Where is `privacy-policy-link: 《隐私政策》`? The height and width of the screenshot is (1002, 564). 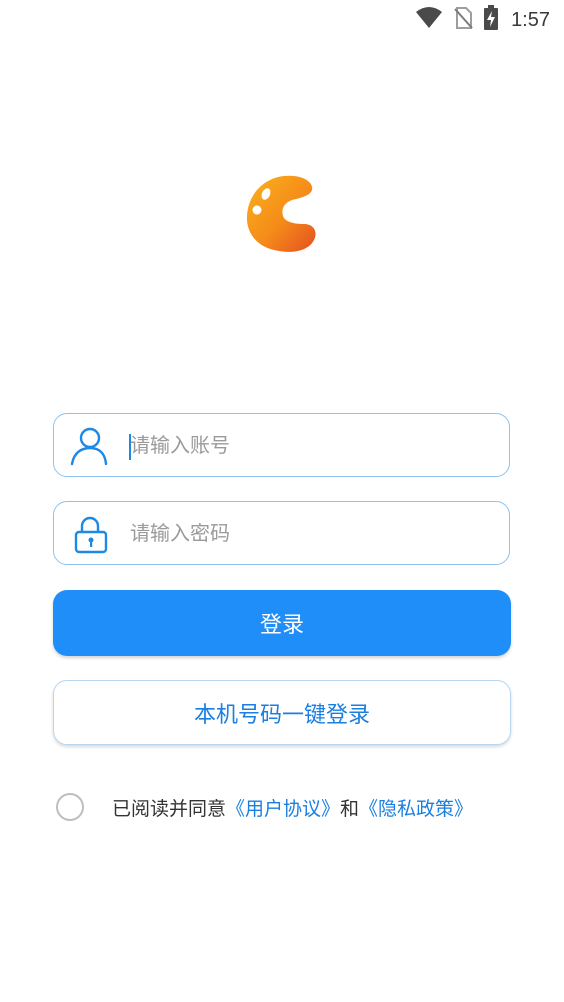
privacy-policy-link: 《隐私政策》 is located at coordinates (416, 807).